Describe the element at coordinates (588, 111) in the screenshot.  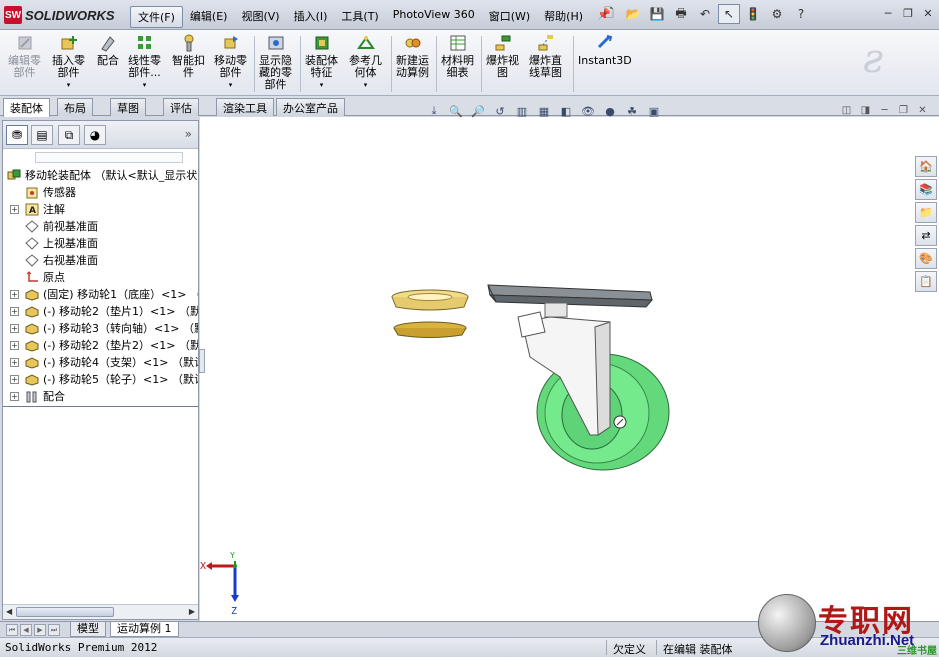
I see `hide-show-items-icon: 👁` at that location.